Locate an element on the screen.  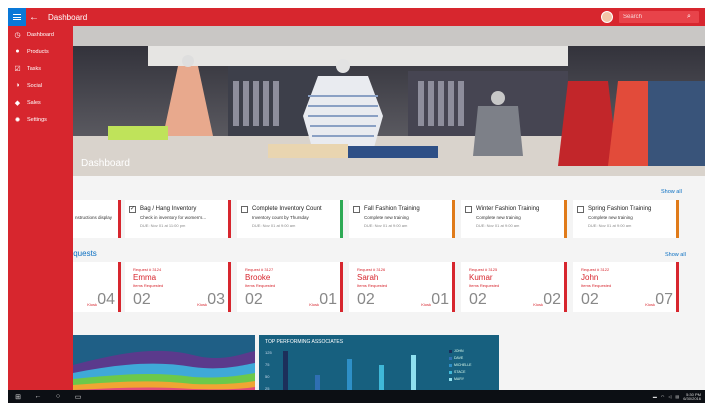
request-customer: John is located at coordinates (590, 277).